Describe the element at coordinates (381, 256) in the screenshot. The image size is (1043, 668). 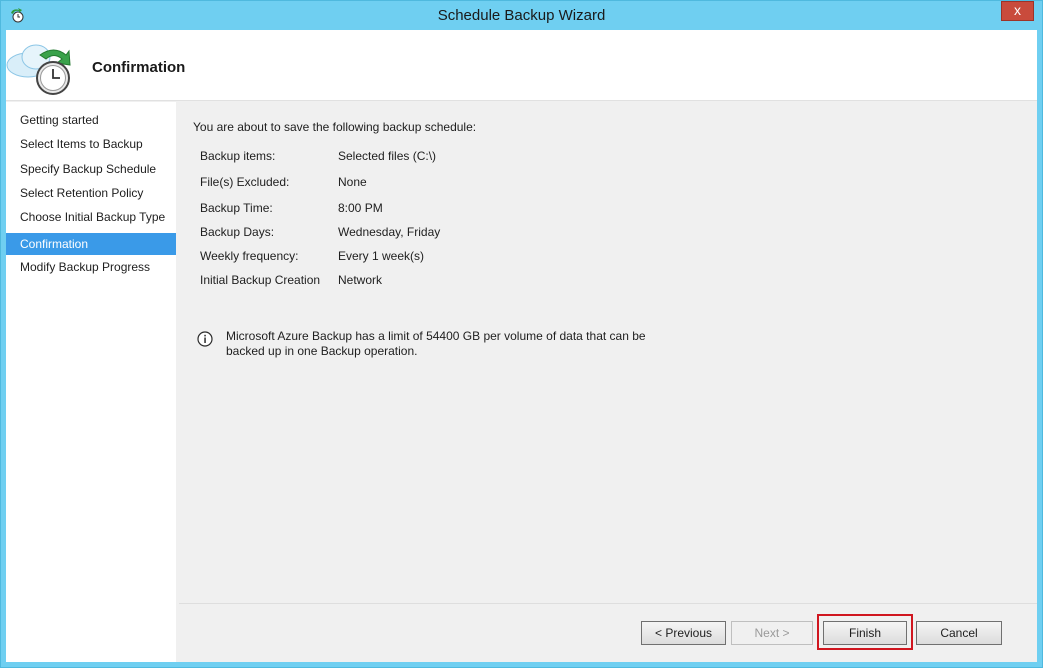
I see `summary-value: Every 1 week(s)` at that location.